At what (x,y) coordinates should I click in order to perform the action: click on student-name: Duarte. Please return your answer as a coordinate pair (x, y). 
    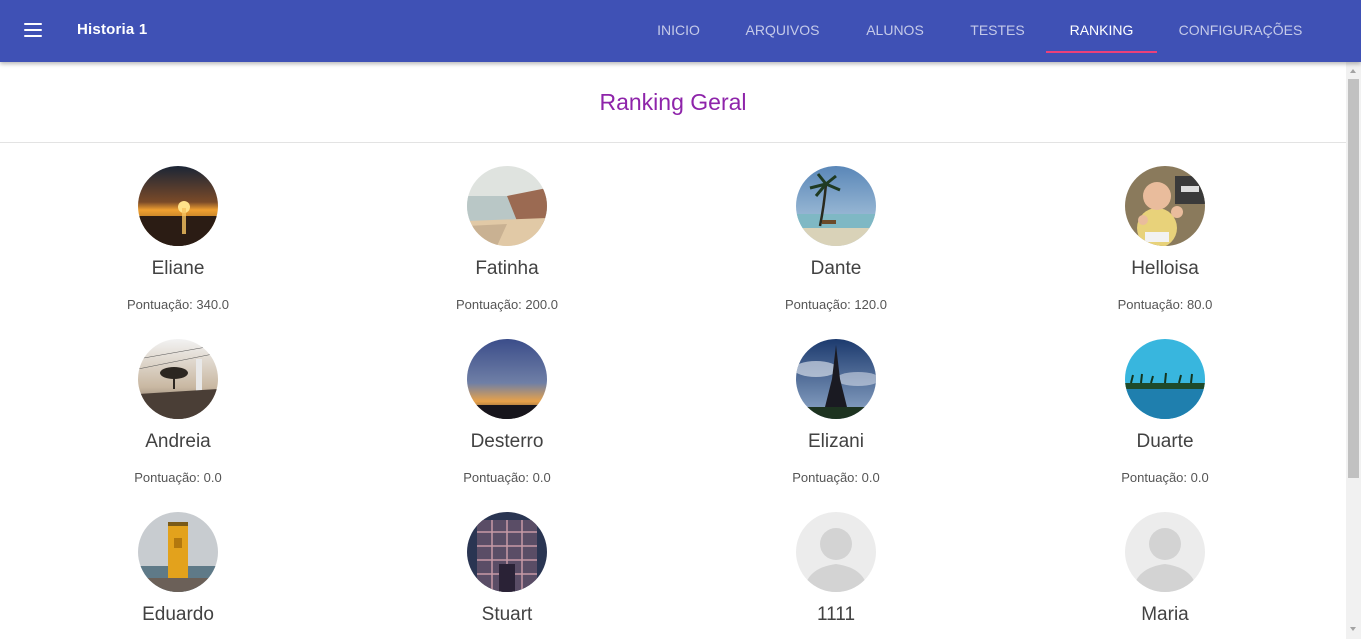
    Looking at the image, I should click on (1165, 441).